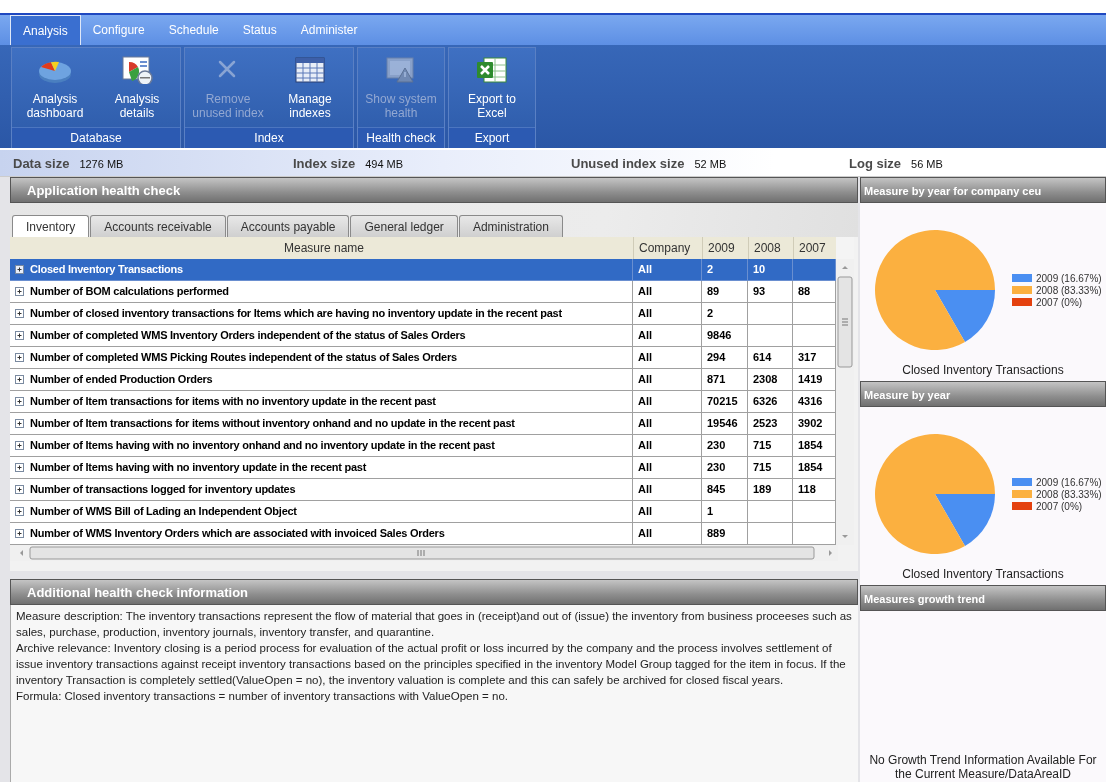  Describe the element at coordinates (248, 335) in the screenshot. I see `measure-name: Number of completed WMS Inventory Orders independent of the status of Sales Orders` at that location.